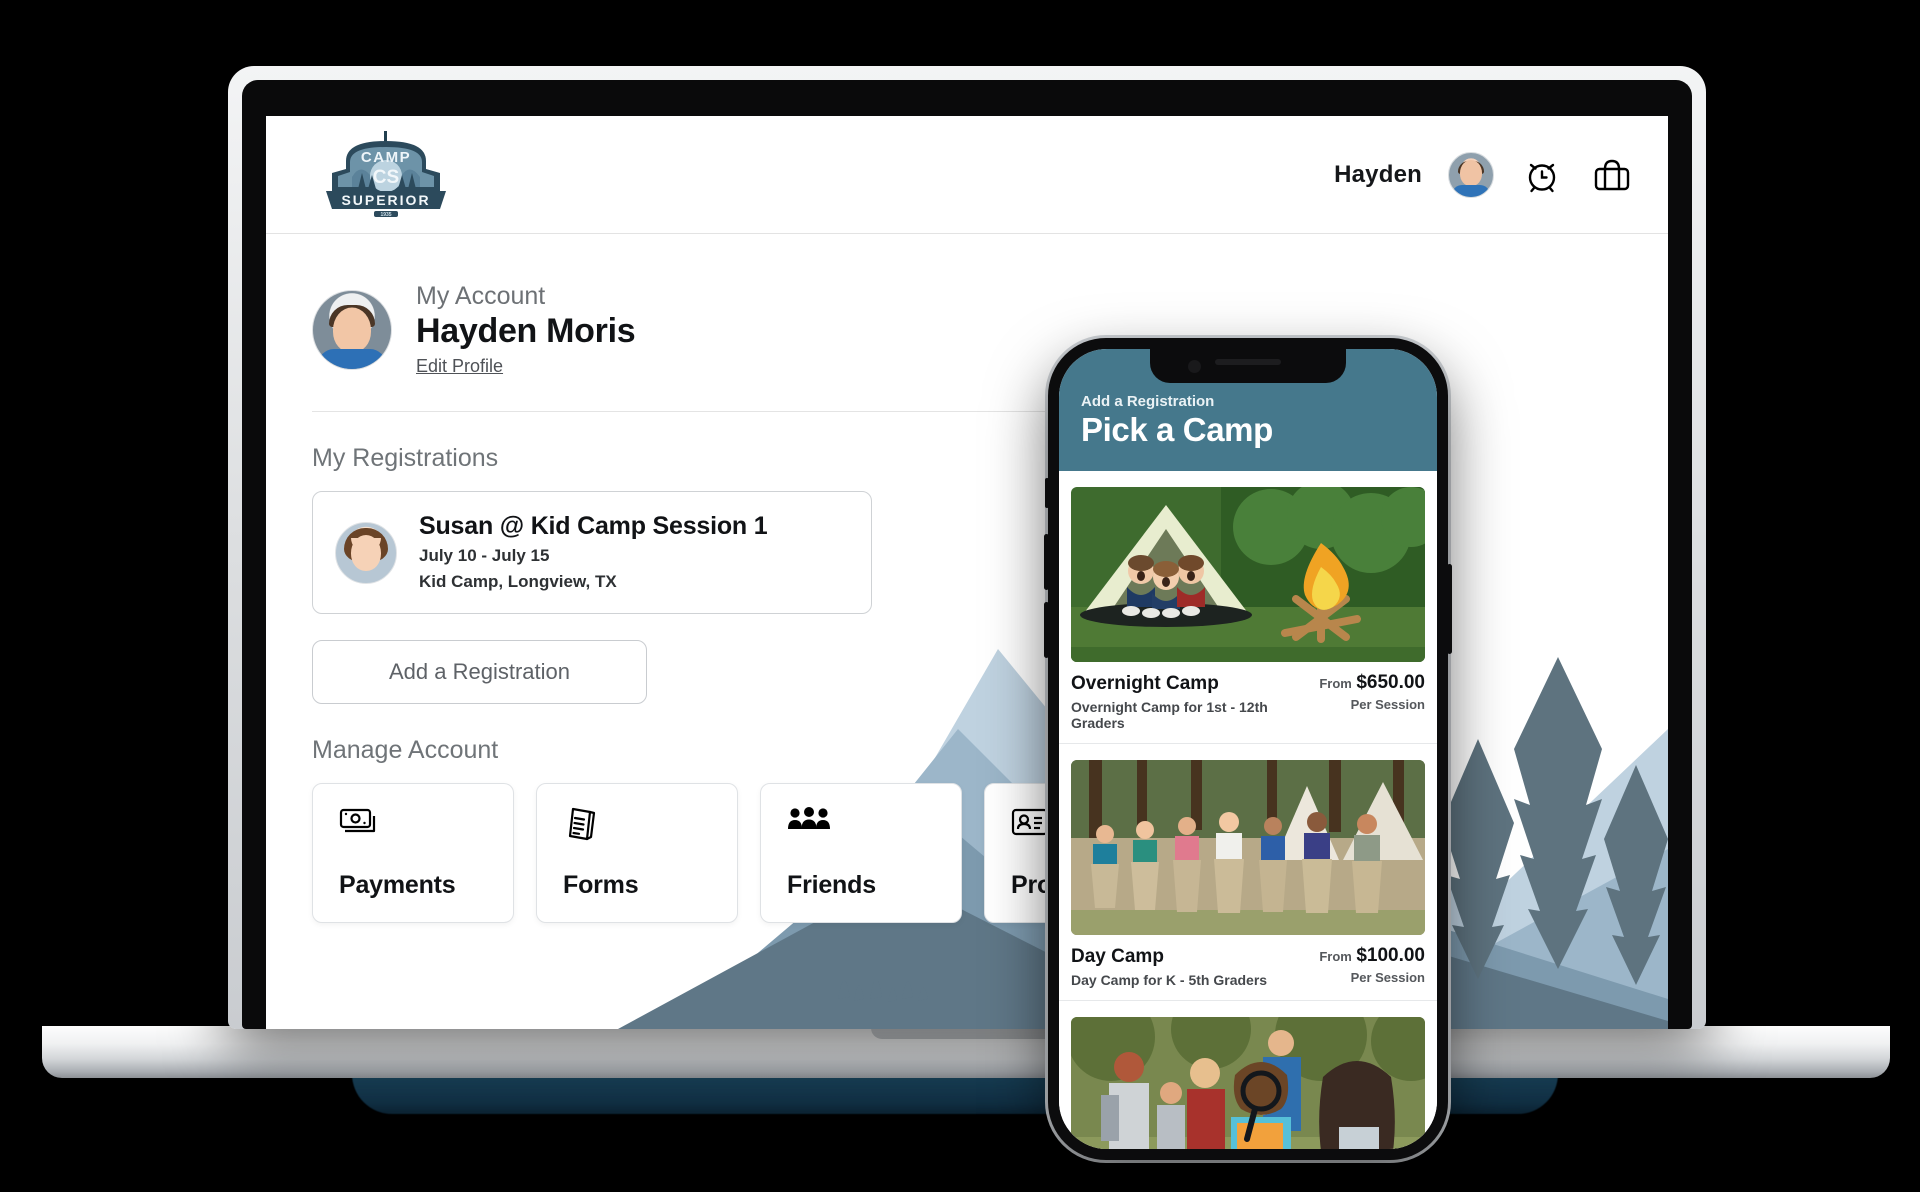  Describe the element at coordinates (385, 215) in the screenshot. I see `logo-year-text: 1935` at that location.